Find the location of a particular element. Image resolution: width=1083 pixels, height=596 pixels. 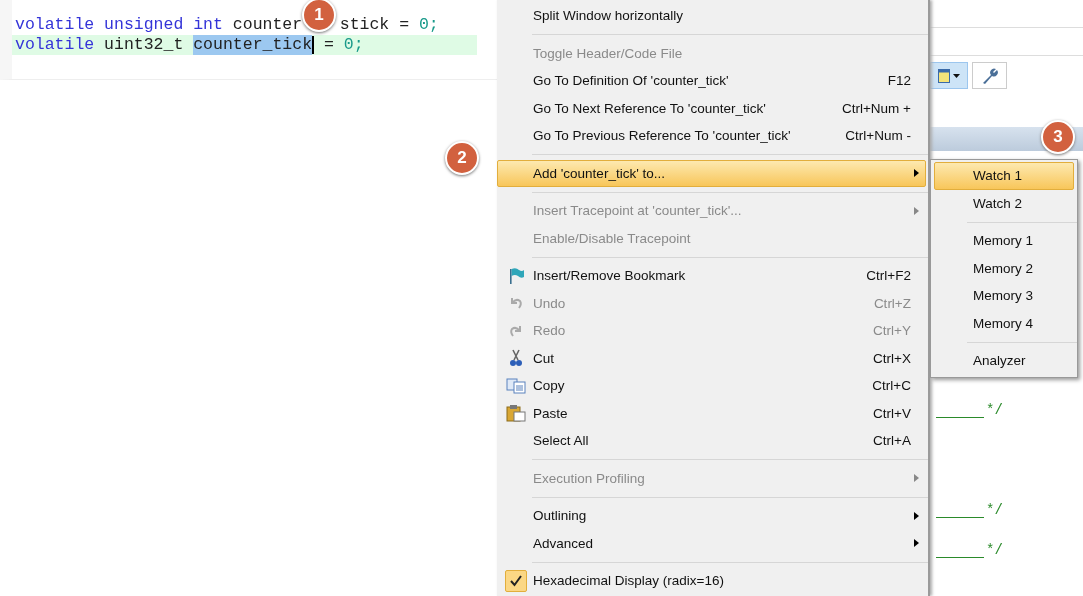

window-icon is located at coordinates (944, 75).